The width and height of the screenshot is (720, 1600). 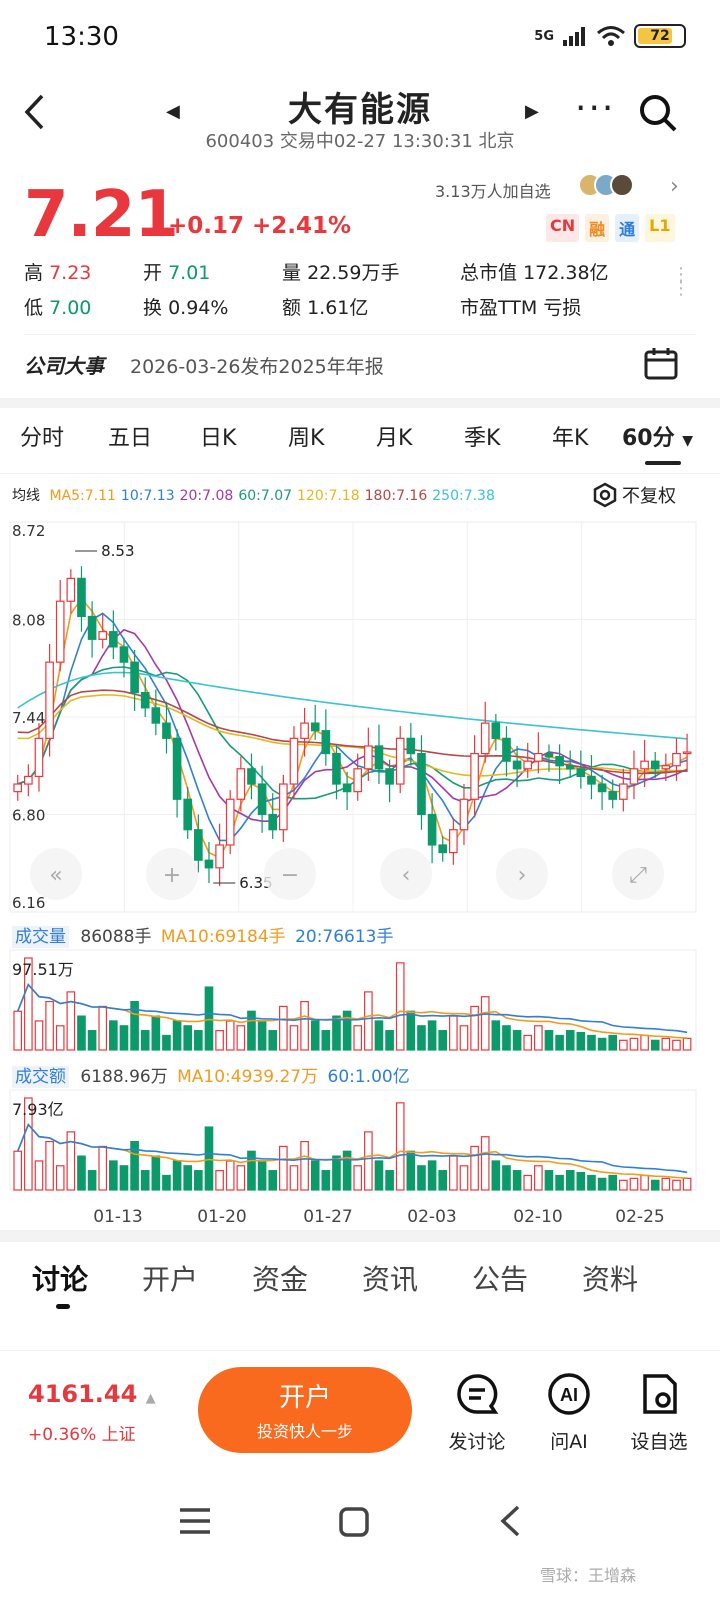 I want to click on add-watchlist-button: 设自选, so click(x=659, y=1413).